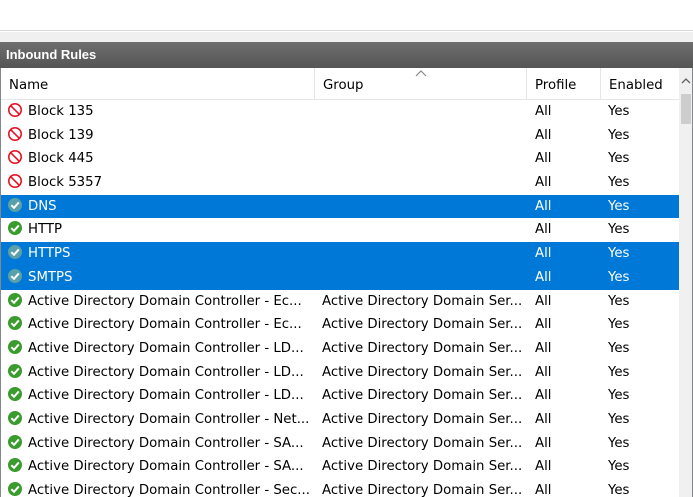  What do you see at coordinates (158, 84) in the screenshot?
I see `column-header-name: Name` at bounding box center [158, 84].